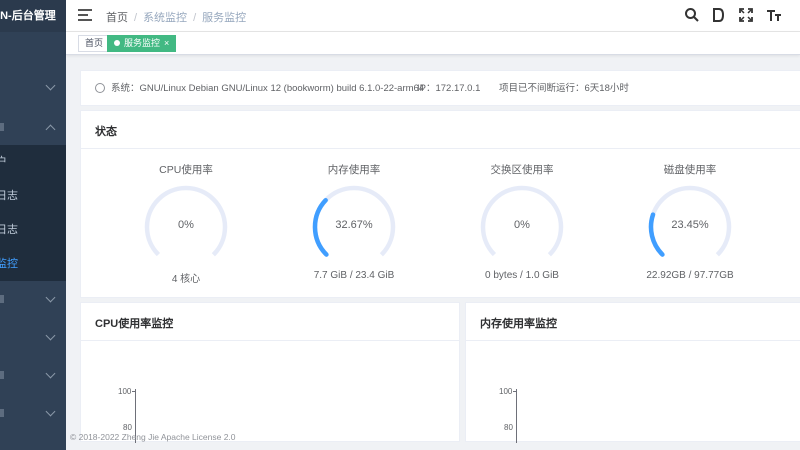 Image resolution: width=800 pixels, height=450 pixels. What do you see at coordinates (433, 16) in the screenshot?
I see `top-navbar: 首页 / 系统监控 / 服务监控` at bounding box center [433, 16].